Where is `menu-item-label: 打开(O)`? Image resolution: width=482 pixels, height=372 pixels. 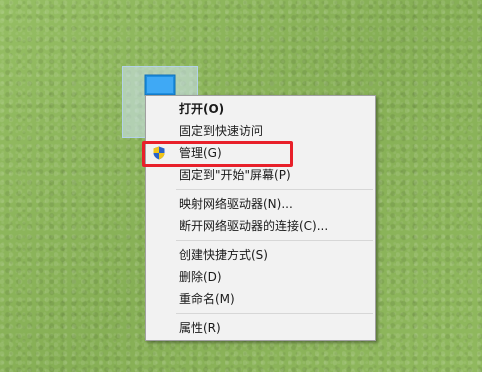
menu-item-label: 打开(O) is located at coordinates (202, 109).